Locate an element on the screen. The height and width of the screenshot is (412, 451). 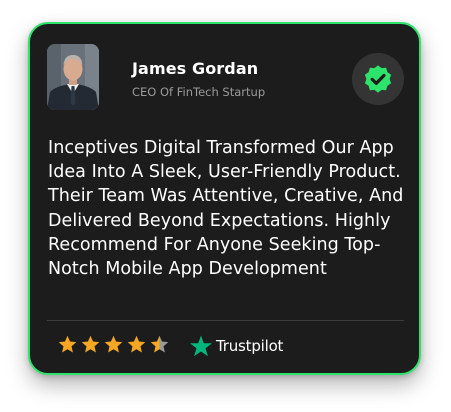
star-rating is located at coordinates (113, 345).